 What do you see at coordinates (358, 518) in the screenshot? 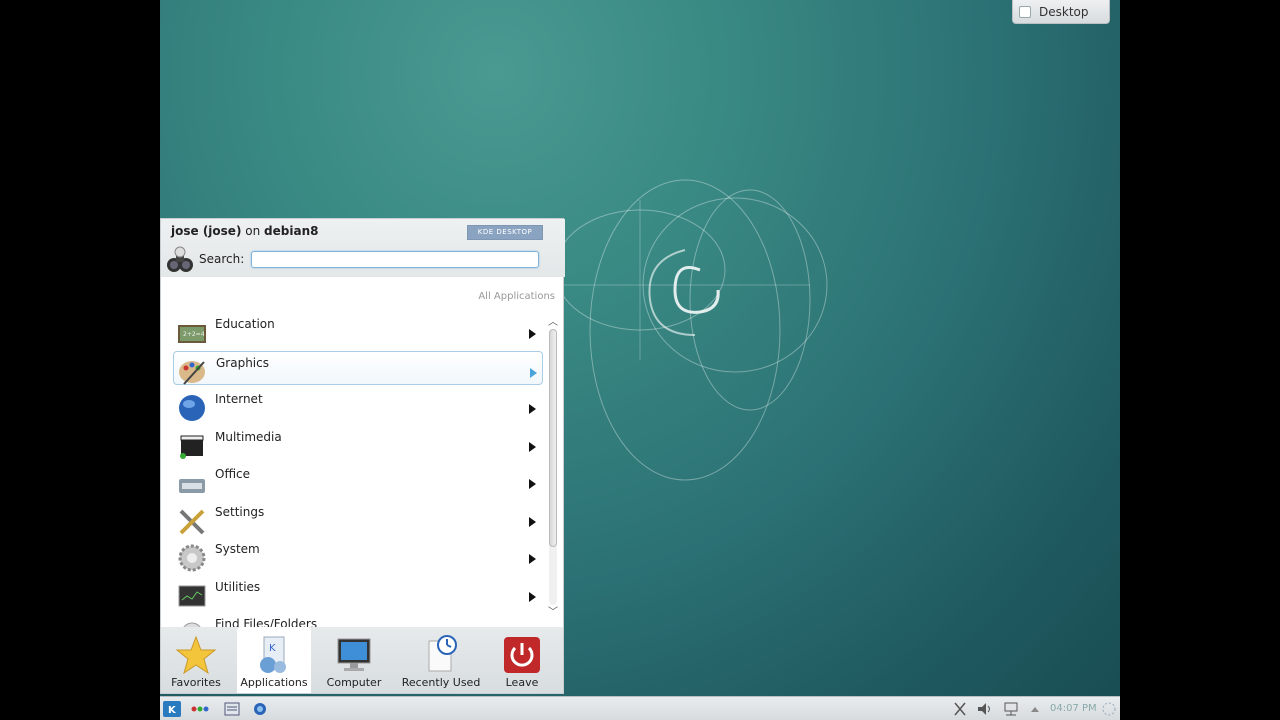
I see `category-settings: Settings` at bounding box center [358, 518].